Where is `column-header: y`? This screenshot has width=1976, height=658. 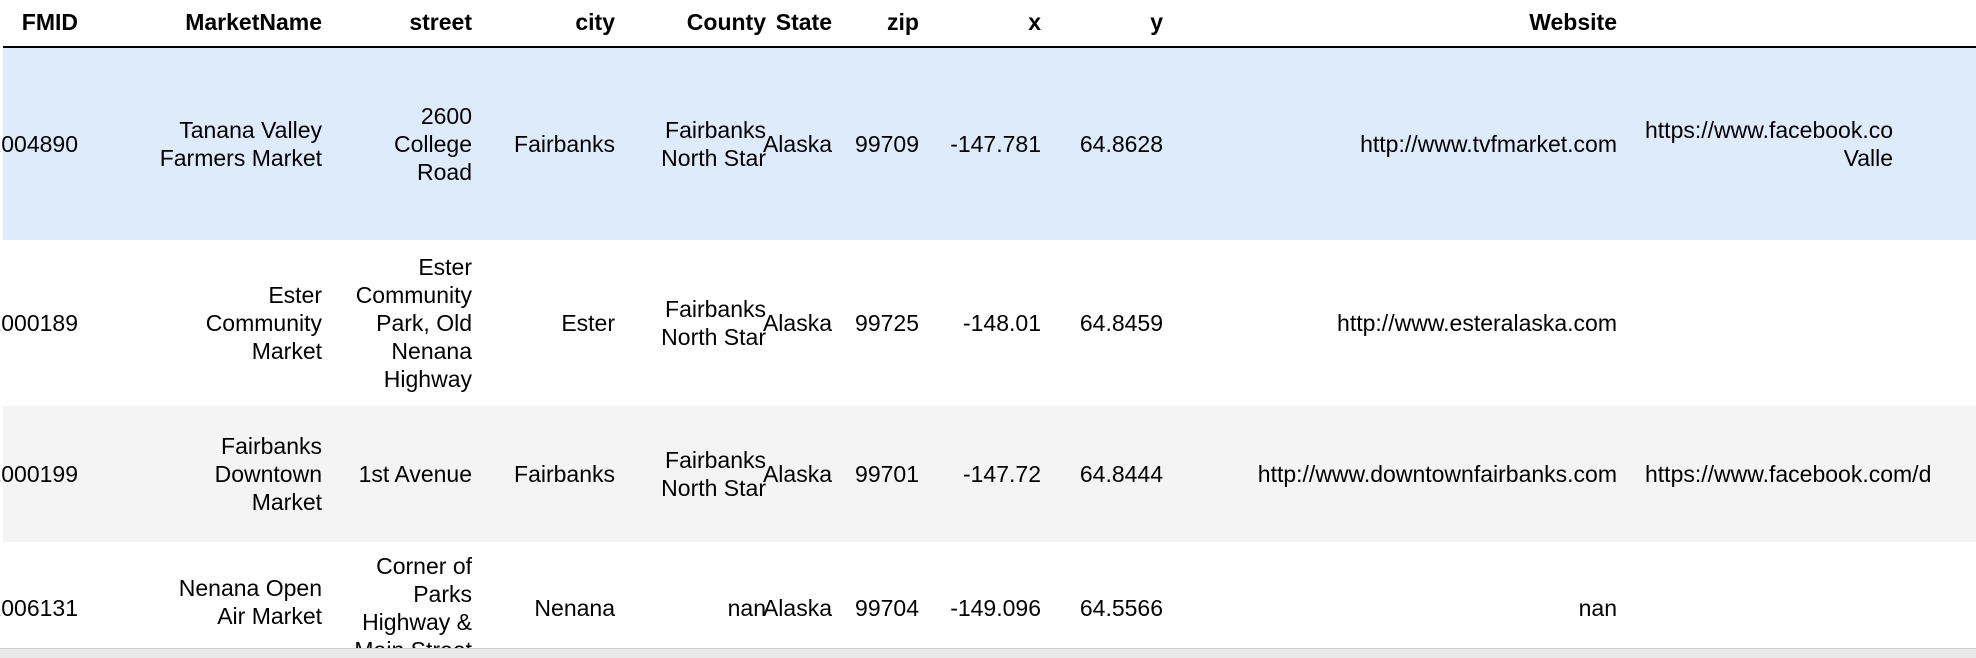 column-header: y is located at coordinates (1156, 22).